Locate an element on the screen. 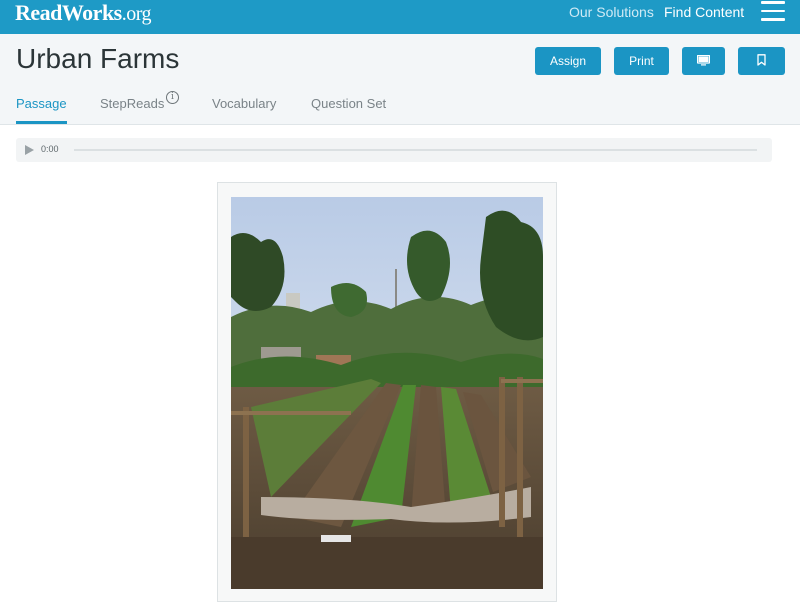 The width and height of the screenshot is (800, 602). nav-find-content-link: Find Content is located at coordinates (704, 12).